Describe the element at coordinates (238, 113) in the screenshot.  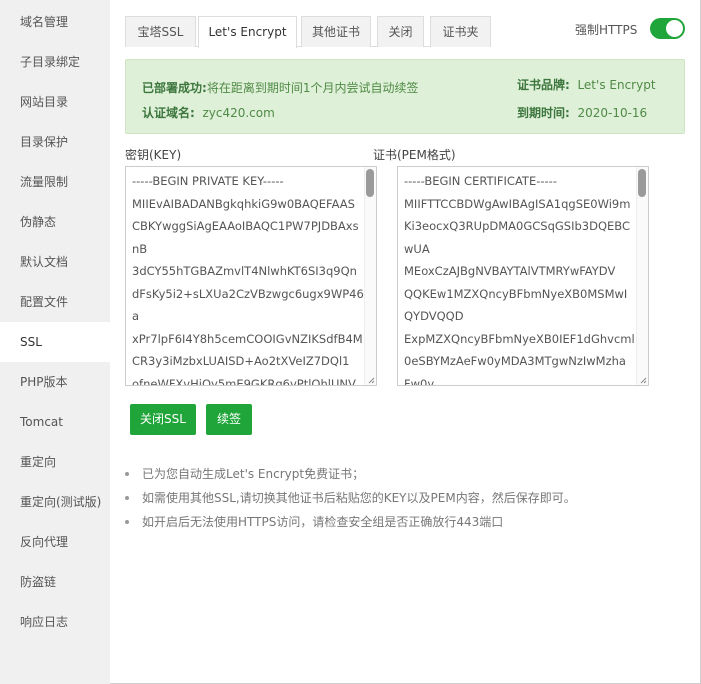
I see `domain-value: zyc420.com` at that location.